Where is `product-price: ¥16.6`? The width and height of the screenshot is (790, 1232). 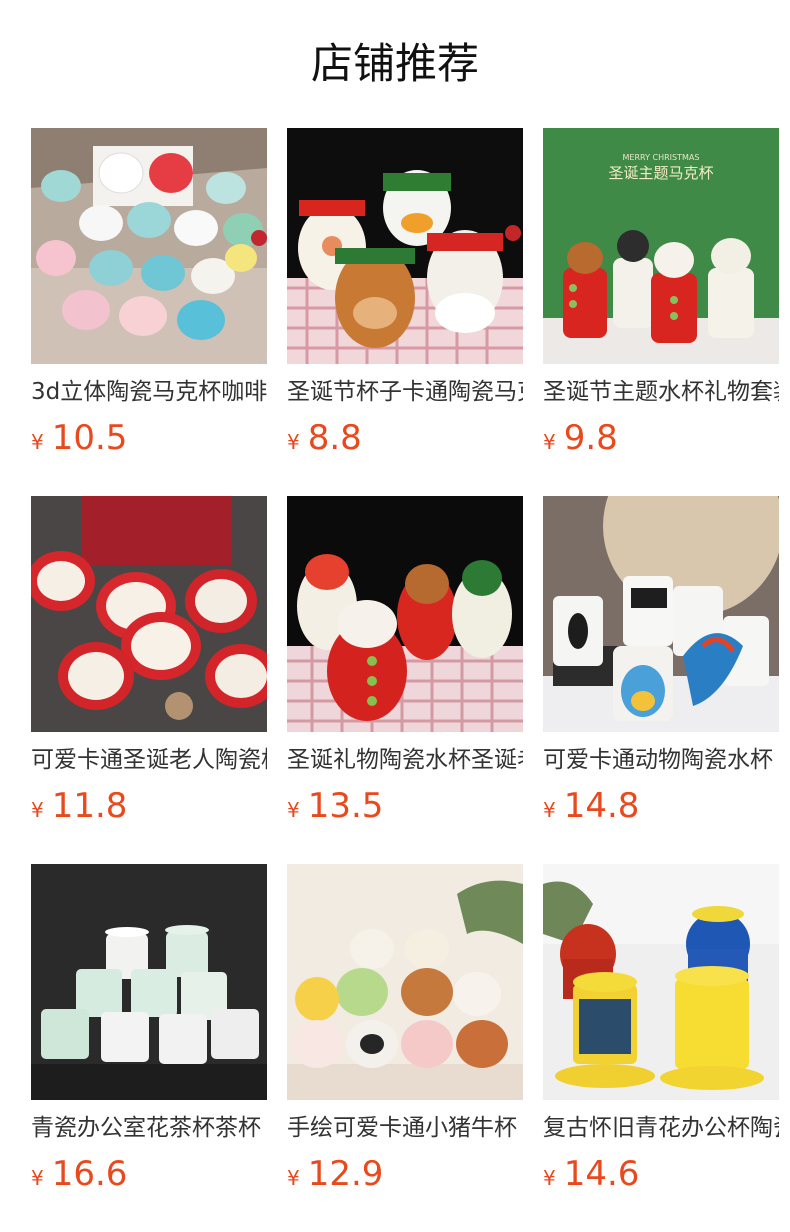
product-price: ¥16.6 is located at coordinates (79, 1174).